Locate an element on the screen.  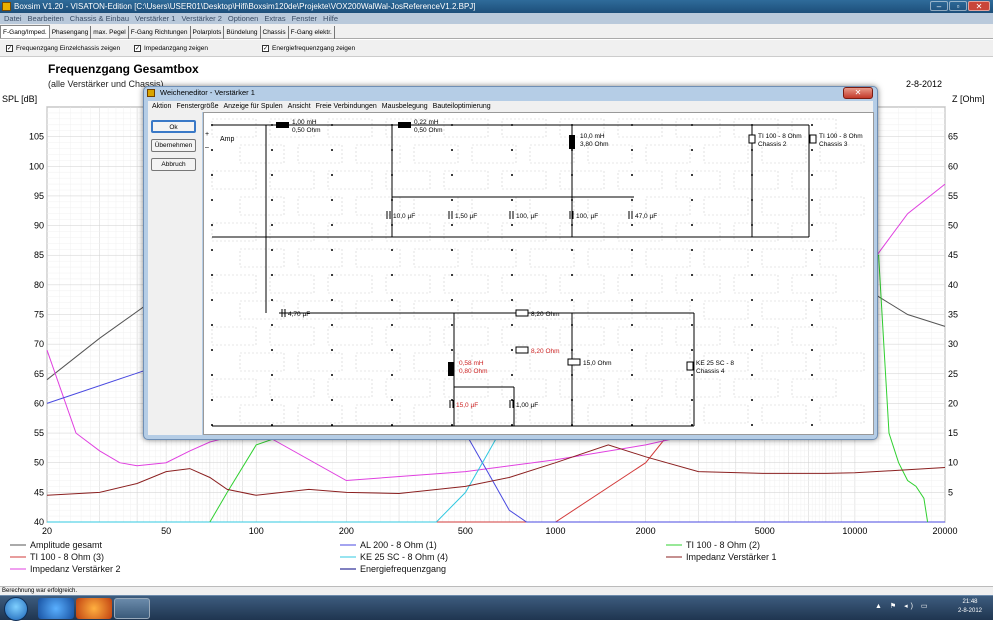
menu-hilfe: Hilfe is located at coordinates (330, 18).